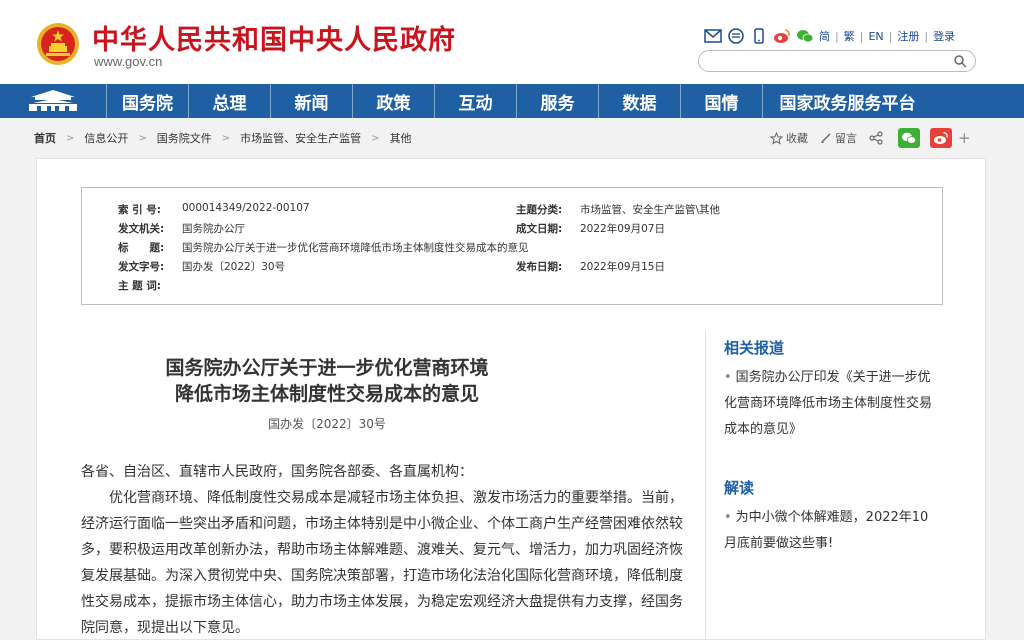 The image size is (1024, 640). I want to click on top-links: 简 | 繁 | EN | 注册 | 登录, so click(829, 36).